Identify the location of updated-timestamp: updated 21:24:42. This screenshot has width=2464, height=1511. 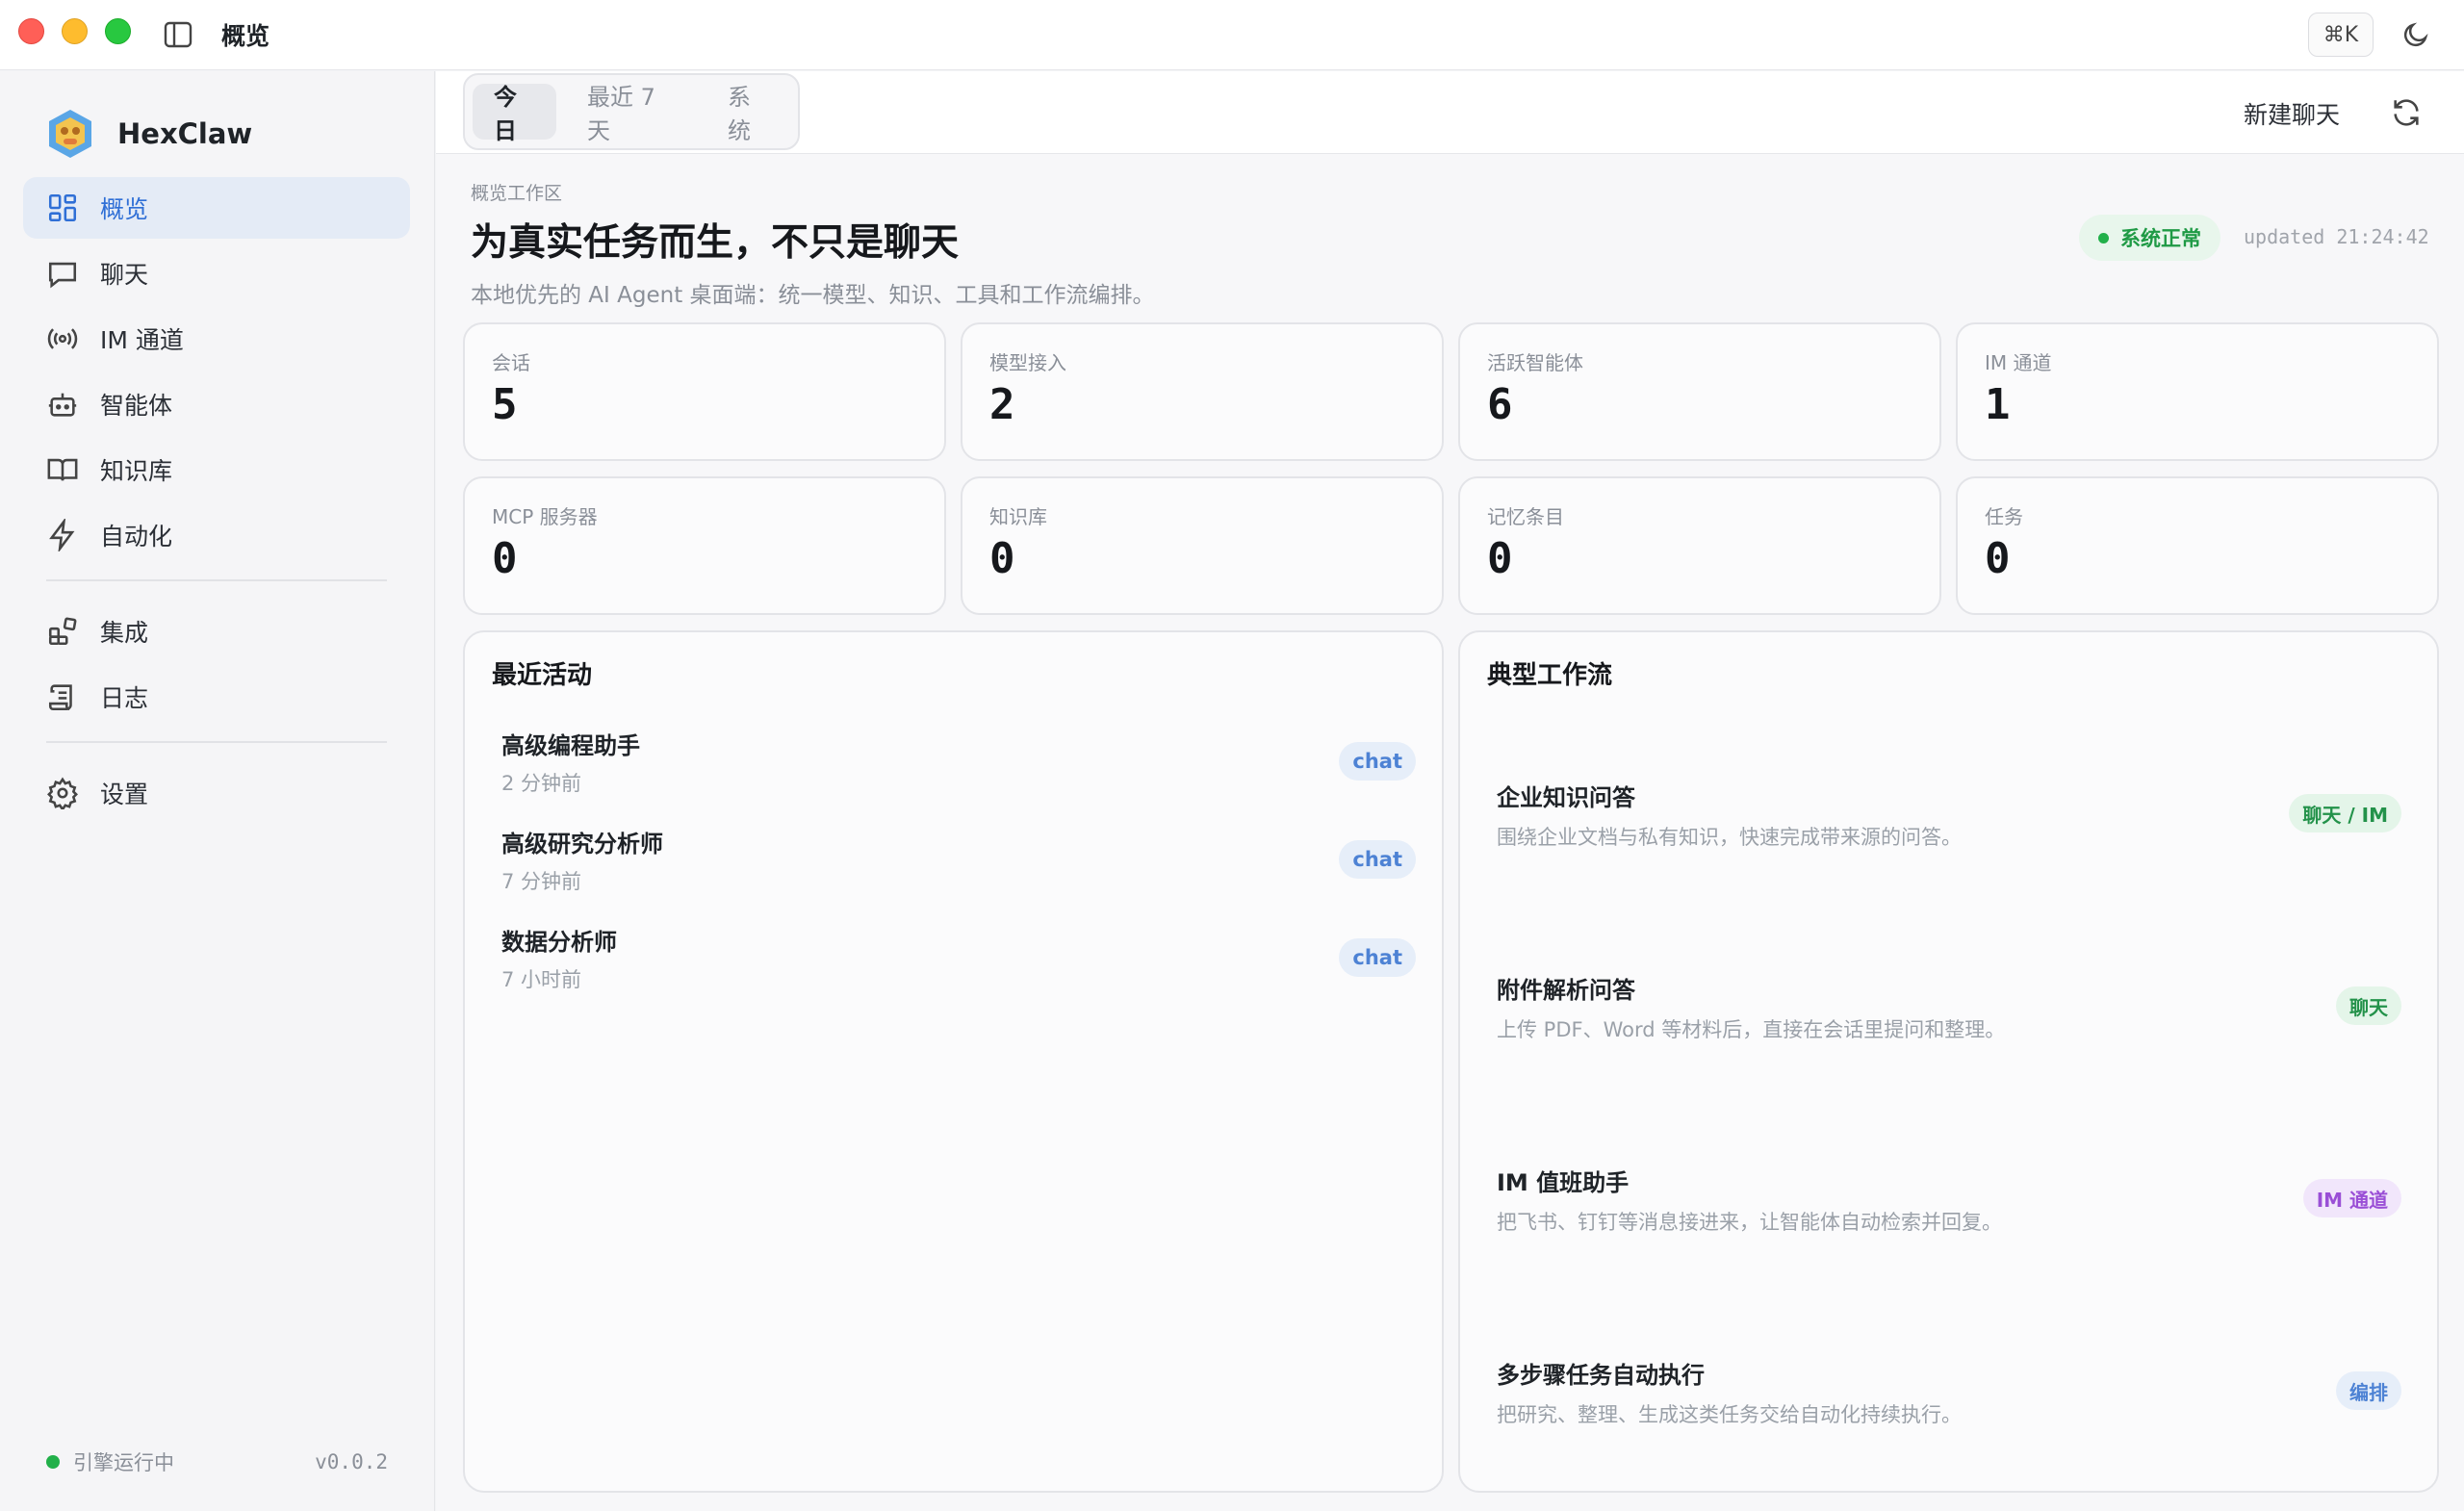
(2336, 236).